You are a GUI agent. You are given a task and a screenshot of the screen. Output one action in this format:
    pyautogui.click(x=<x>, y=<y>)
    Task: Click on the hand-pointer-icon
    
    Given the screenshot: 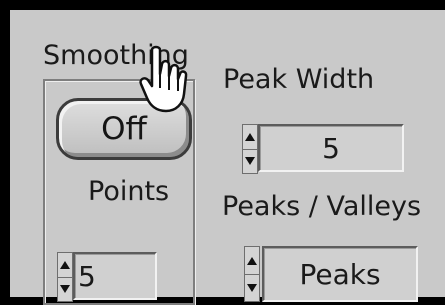 What is the action you would take?
    pyautogui.click(x=163, y=79)
    